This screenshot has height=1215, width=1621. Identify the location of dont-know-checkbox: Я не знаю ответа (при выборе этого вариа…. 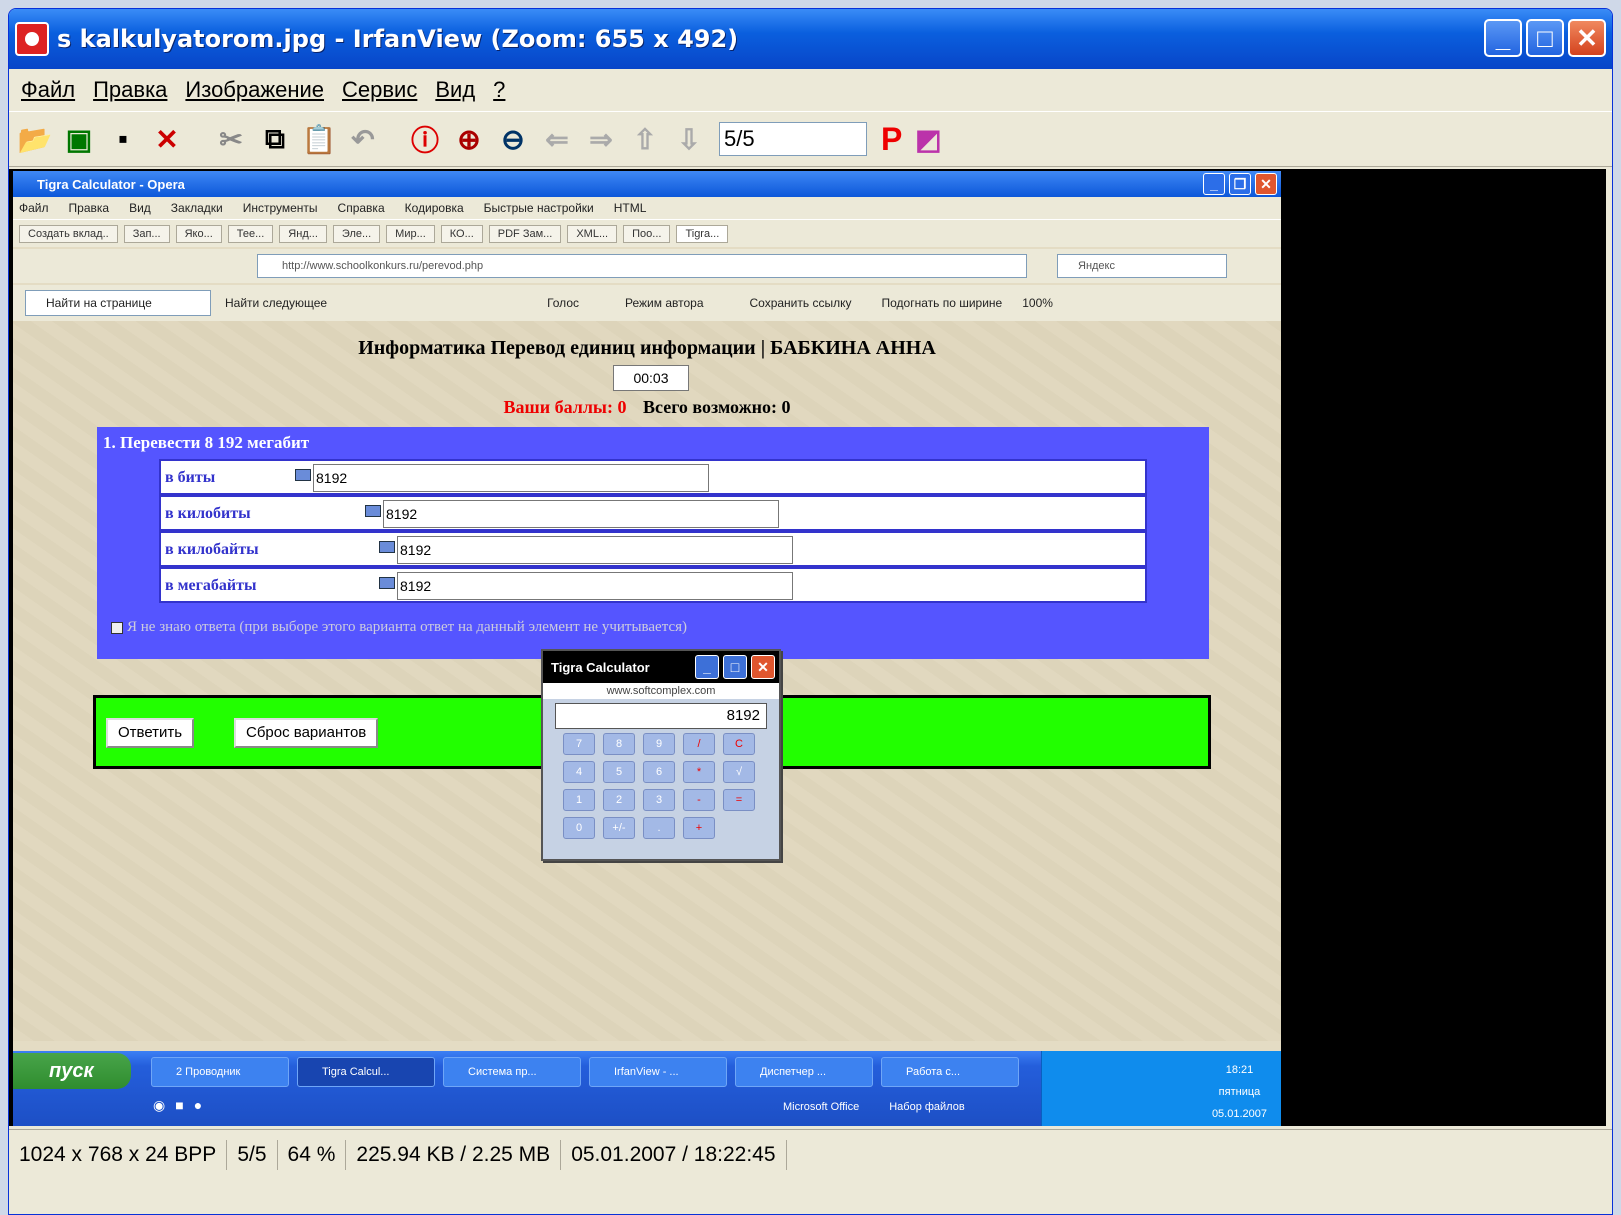
(399, 627).